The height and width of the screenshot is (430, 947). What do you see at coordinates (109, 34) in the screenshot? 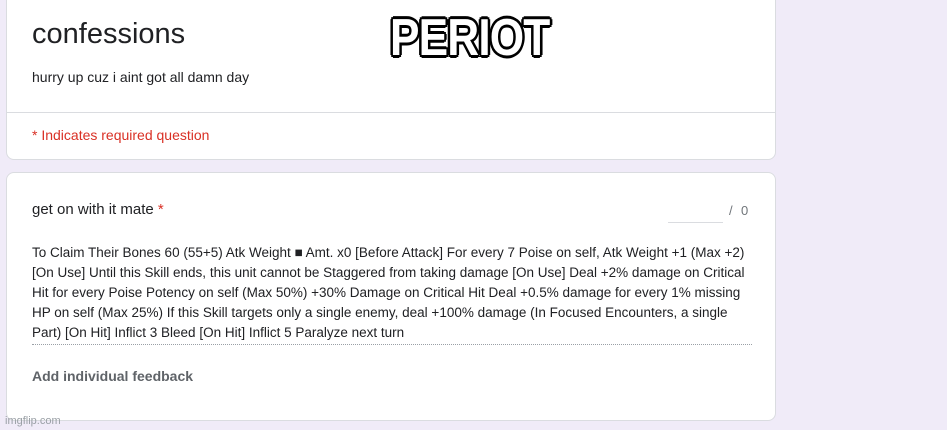
I see `form-title: confessions` at bounding box center [109, 34].